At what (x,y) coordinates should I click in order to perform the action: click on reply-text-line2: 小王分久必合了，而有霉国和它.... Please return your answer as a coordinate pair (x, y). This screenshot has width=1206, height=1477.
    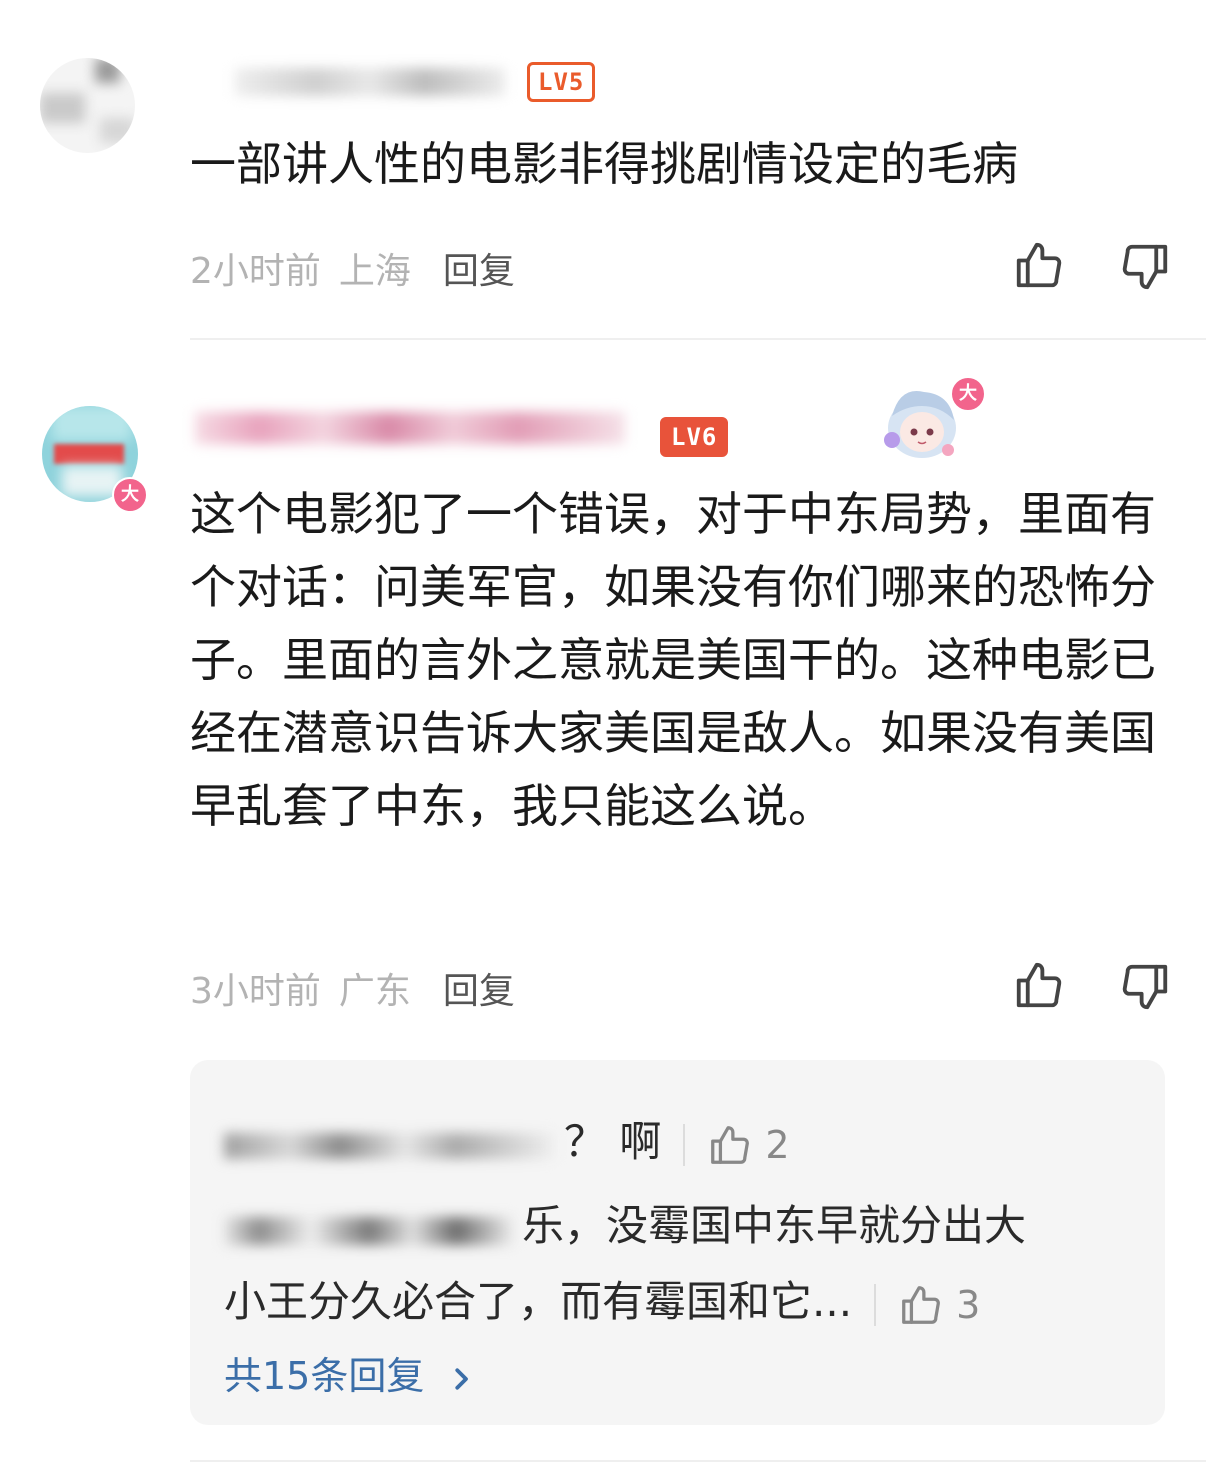
    Looking at the image, I should click on (538, 1301).